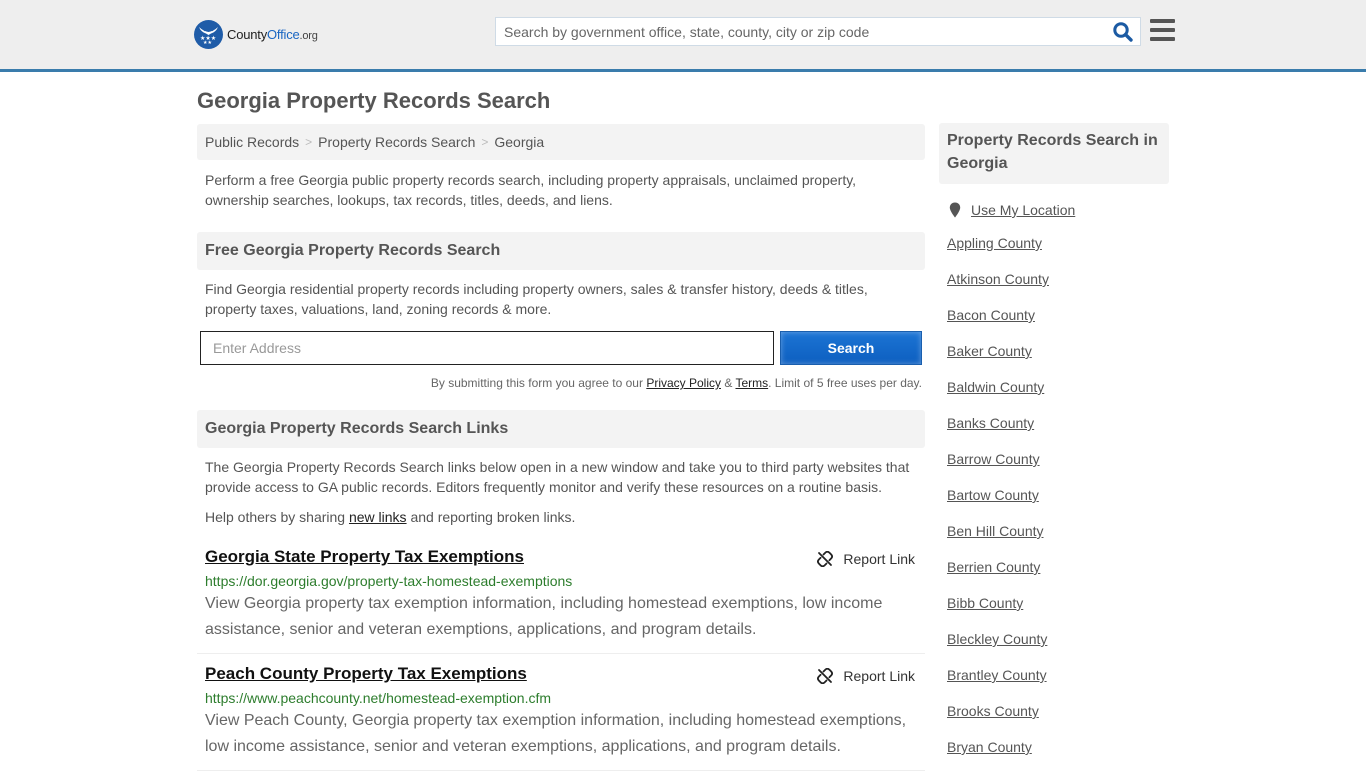 Image resolution: width=1366 pixels, height=775 pixels. I want to click on hamburger-menu-icon, so click(1162, 31).